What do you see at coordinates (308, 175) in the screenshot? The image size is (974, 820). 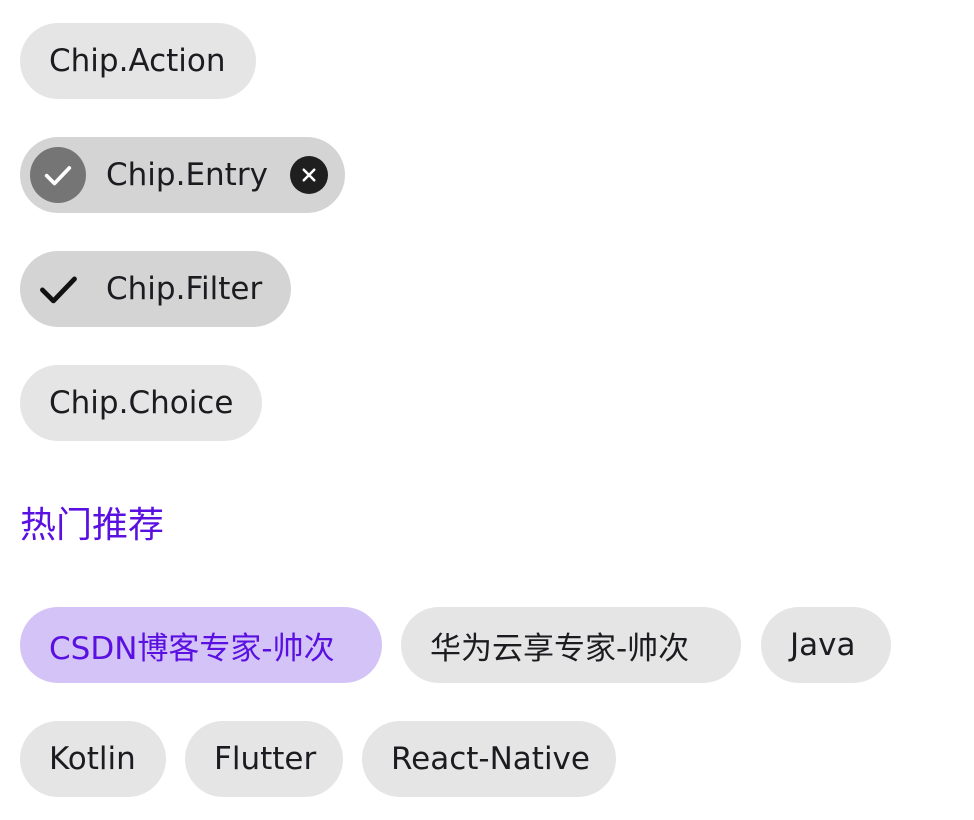 I see `close-icon` at bounding box center [308, 175].